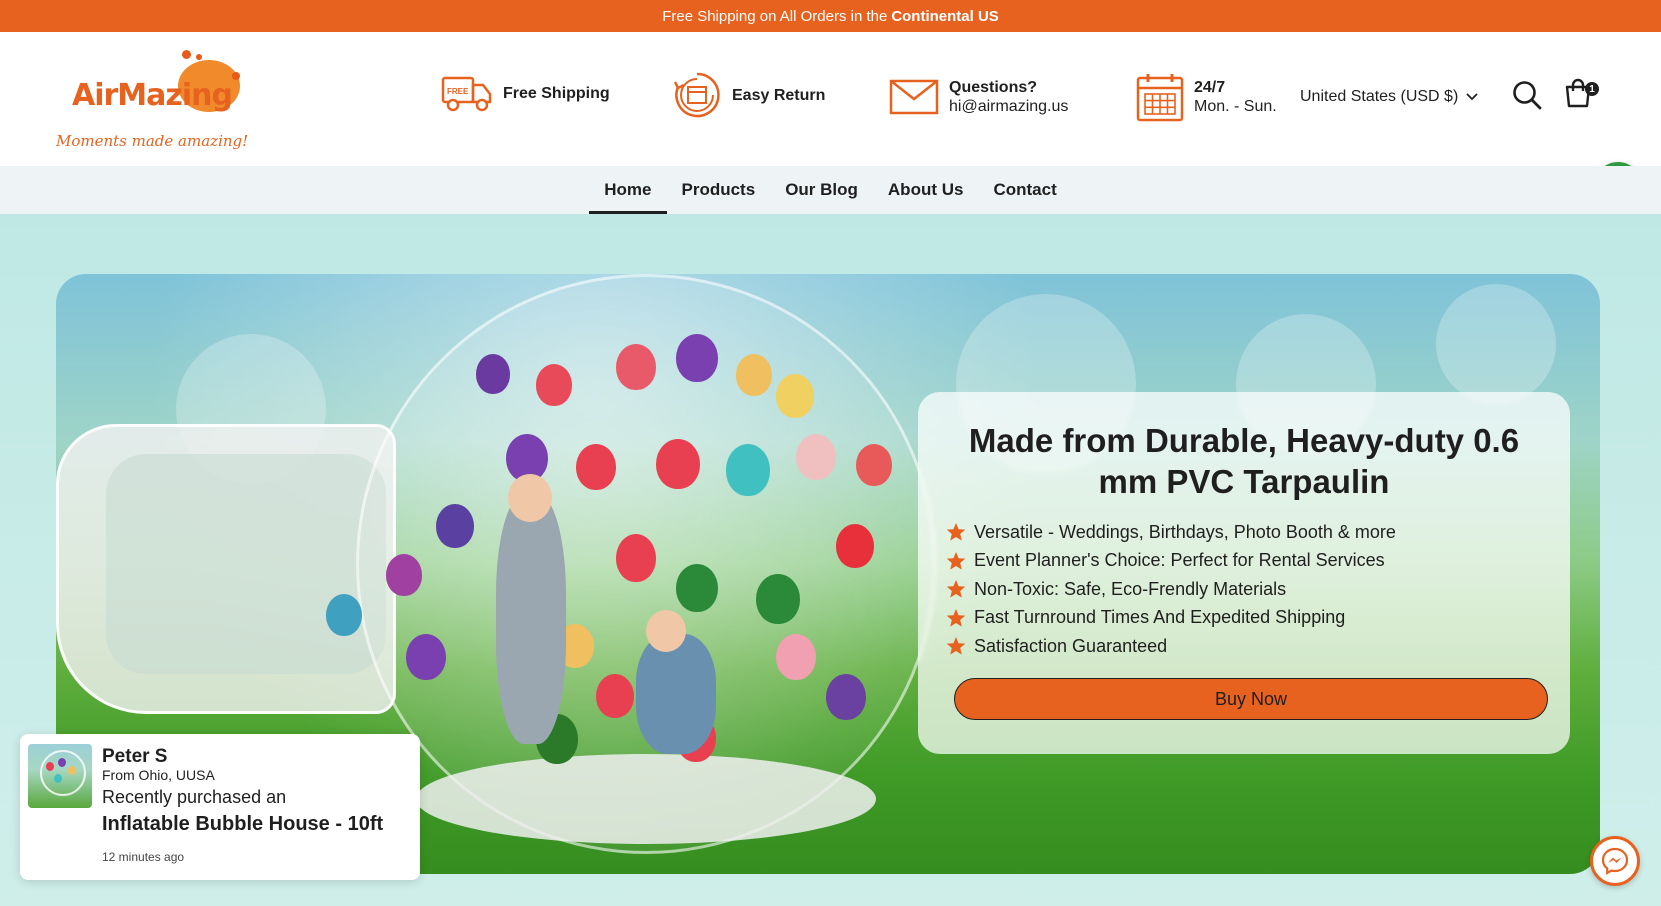 The width and height of the screenshot is (1661, 906). I want to click on bullet-text: Non-Toxic: Safe, Eco-Frendly Materials, so click(1130, 588).